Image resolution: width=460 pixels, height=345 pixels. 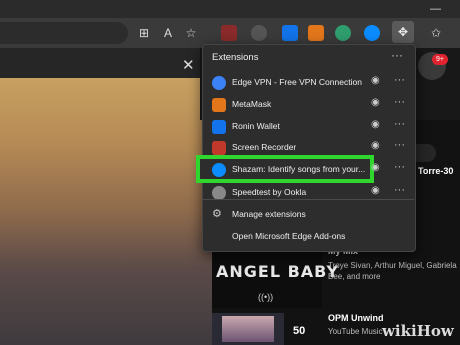 What do you see at coordinates (343, 33) in the screenshot?
I see `edge-vpn-toolbar-icon` at bounding box center [343, 33].